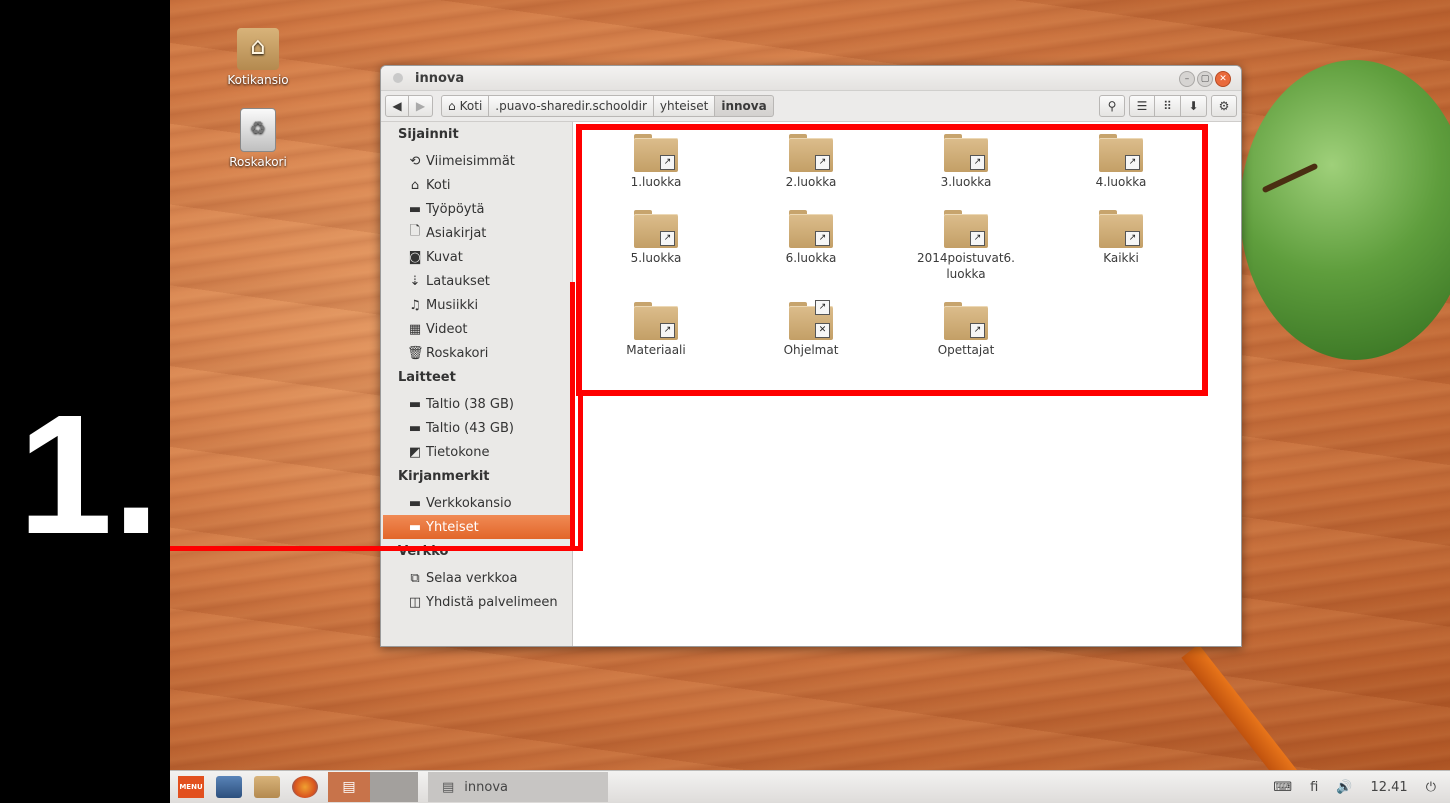 This screenshot has width=1450, height=803. Describe the element at coordinates (427, 377) in the screenshot. I see `sidebar-section-header: Laitteet` at that location.